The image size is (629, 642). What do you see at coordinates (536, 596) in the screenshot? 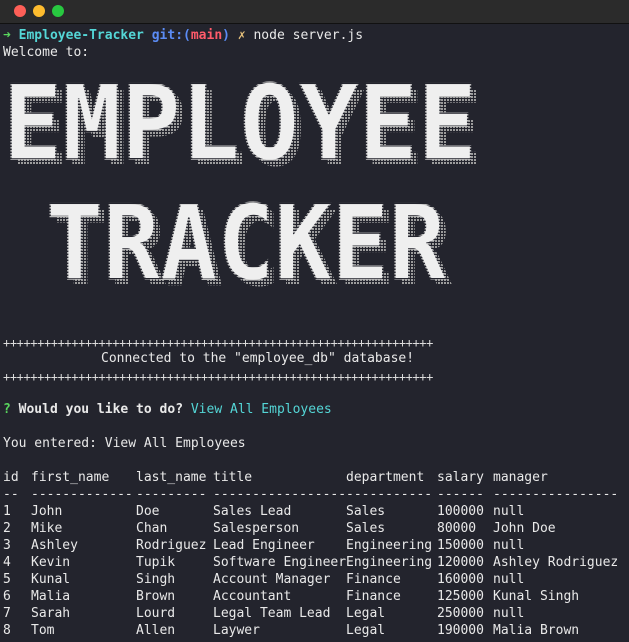
I see `cell-manager: Kunal Singh` at bounding box center [536, 596].